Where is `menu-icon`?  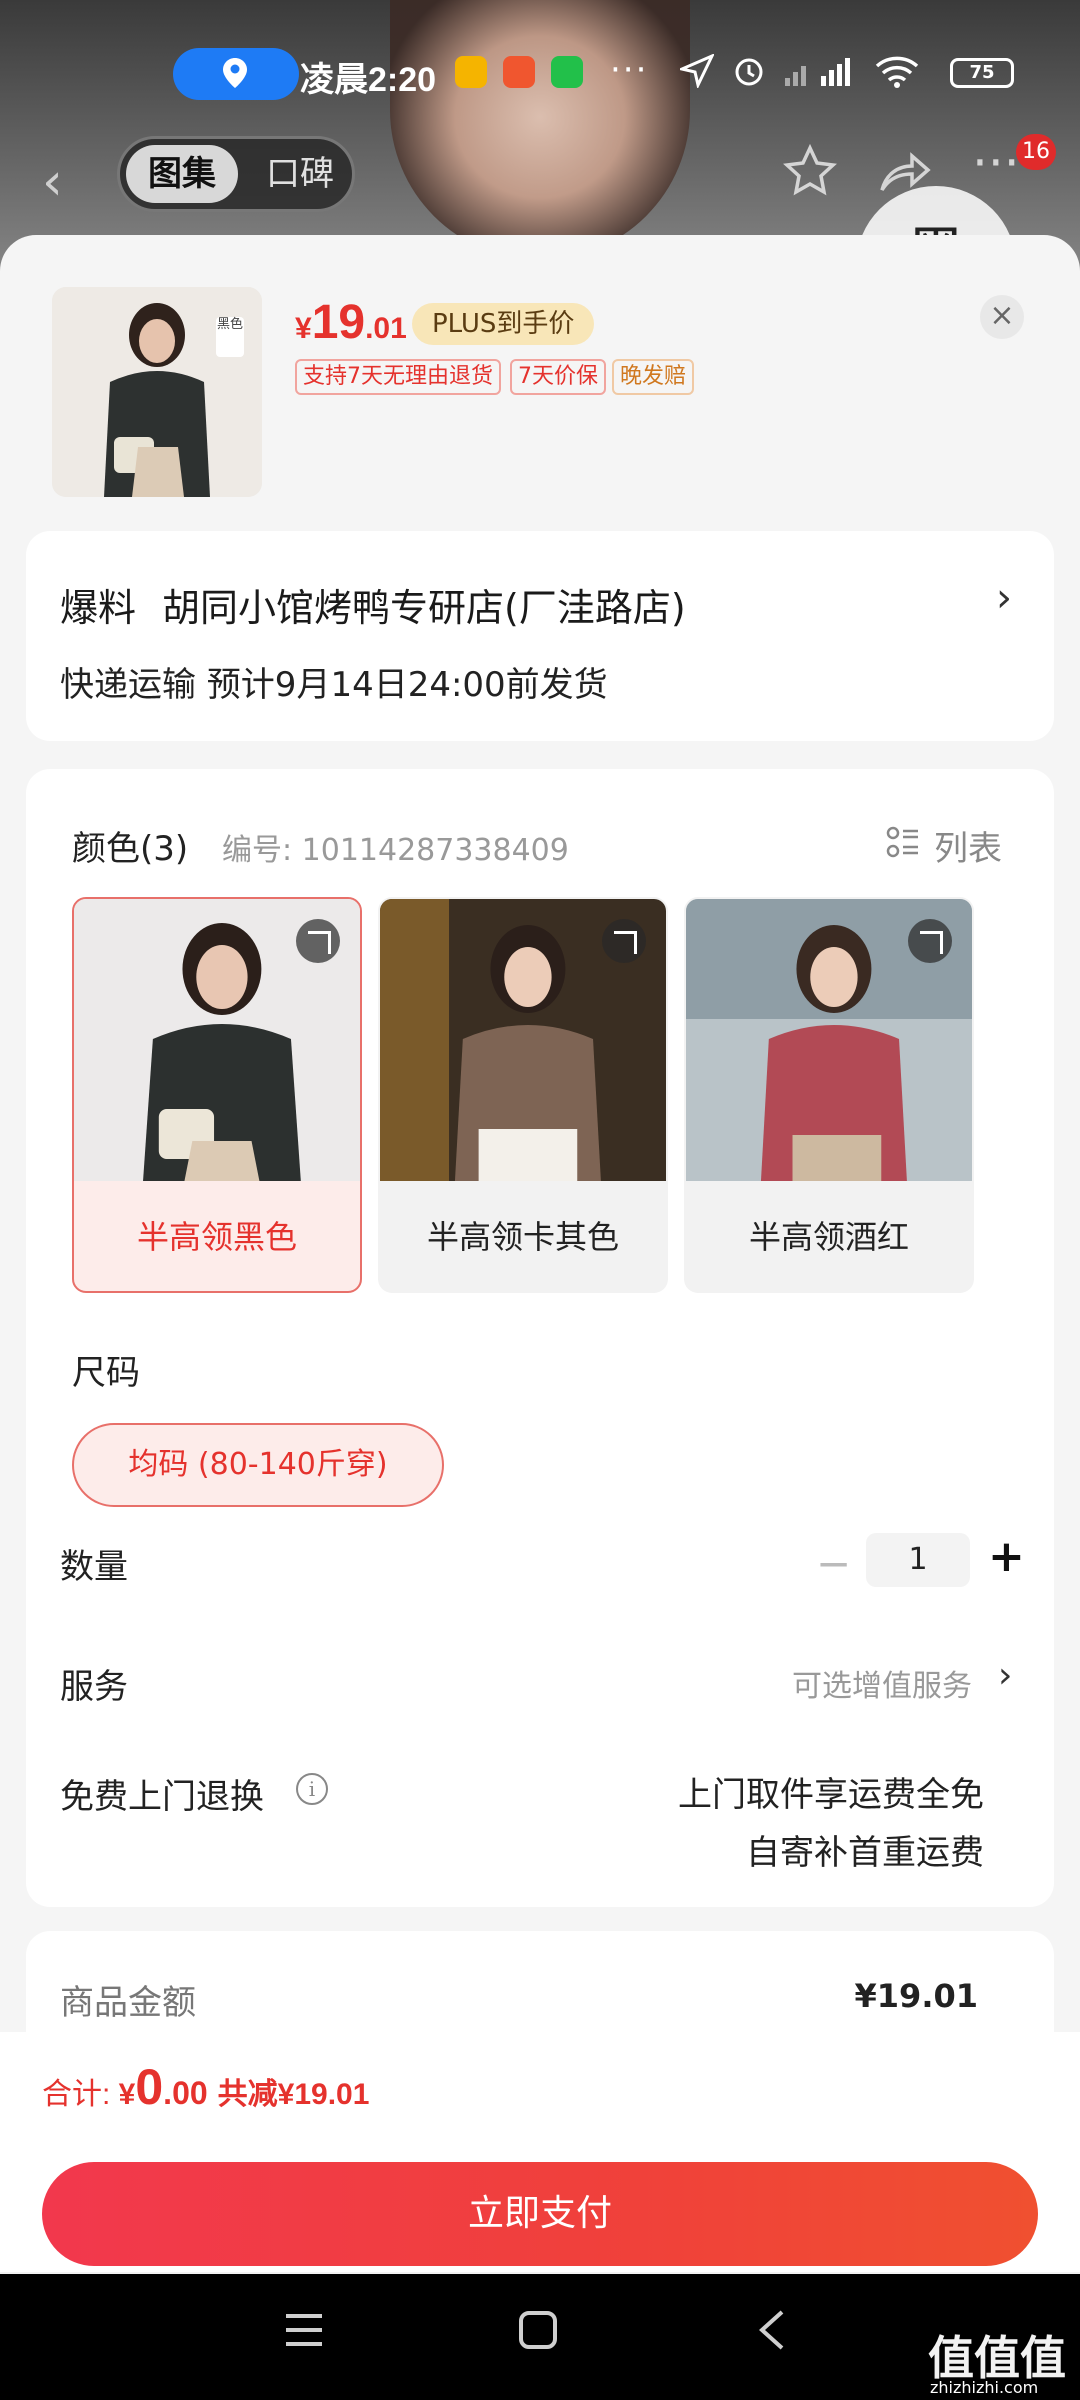
menu-icon is located at coordinates (304, 2330).